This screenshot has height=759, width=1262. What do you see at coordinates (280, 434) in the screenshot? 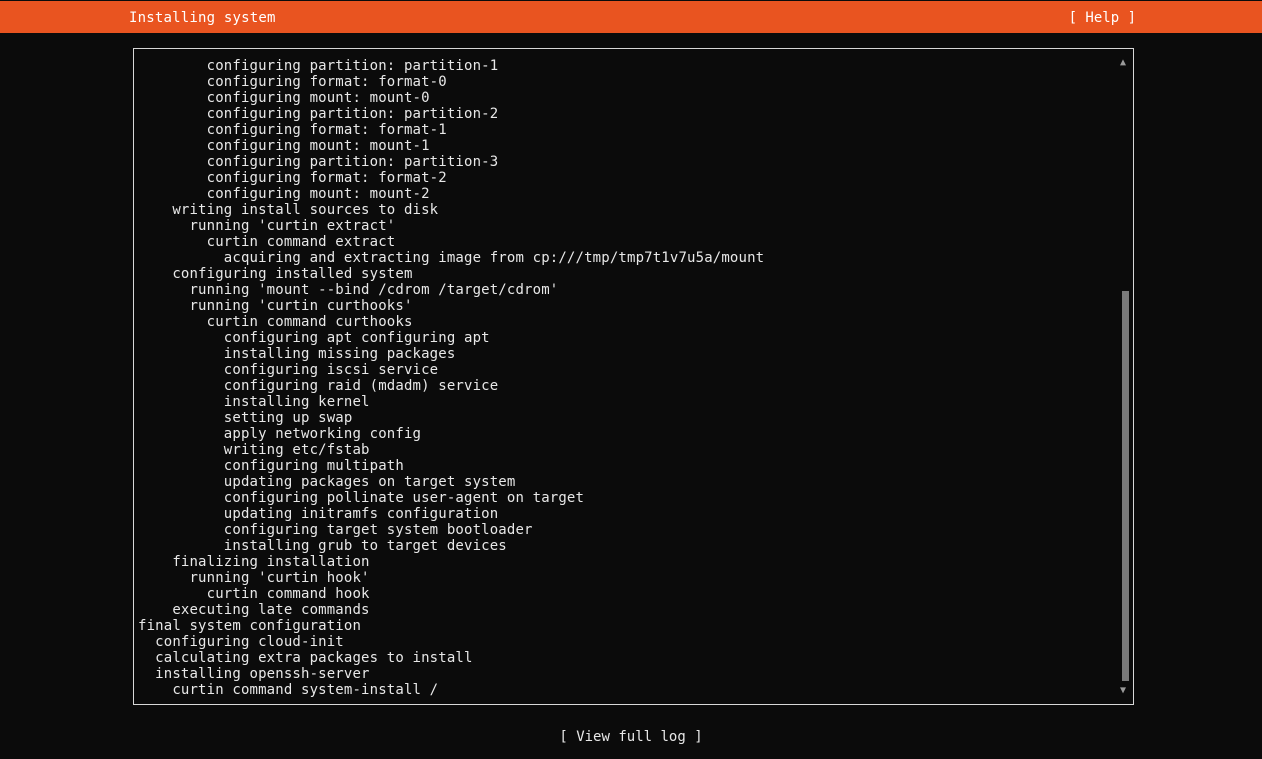
I see `log-line: apply networking config` at bounding box center [280, 434].